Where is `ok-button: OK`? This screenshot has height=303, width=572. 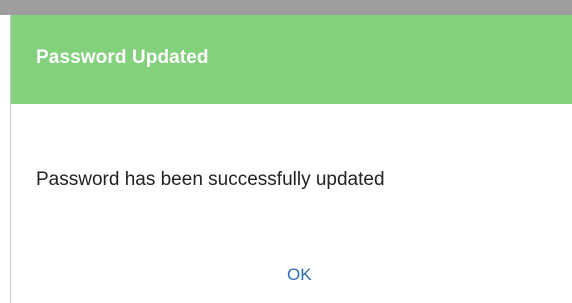 ok-button: OK is located at coordinates (299, 275).